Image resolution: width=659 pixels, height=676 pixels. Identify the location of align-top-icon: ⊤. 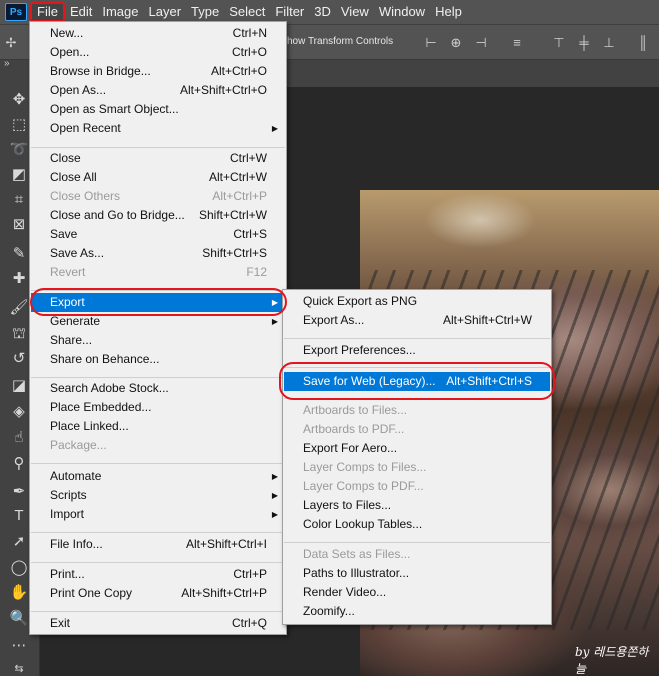
(559, 43).